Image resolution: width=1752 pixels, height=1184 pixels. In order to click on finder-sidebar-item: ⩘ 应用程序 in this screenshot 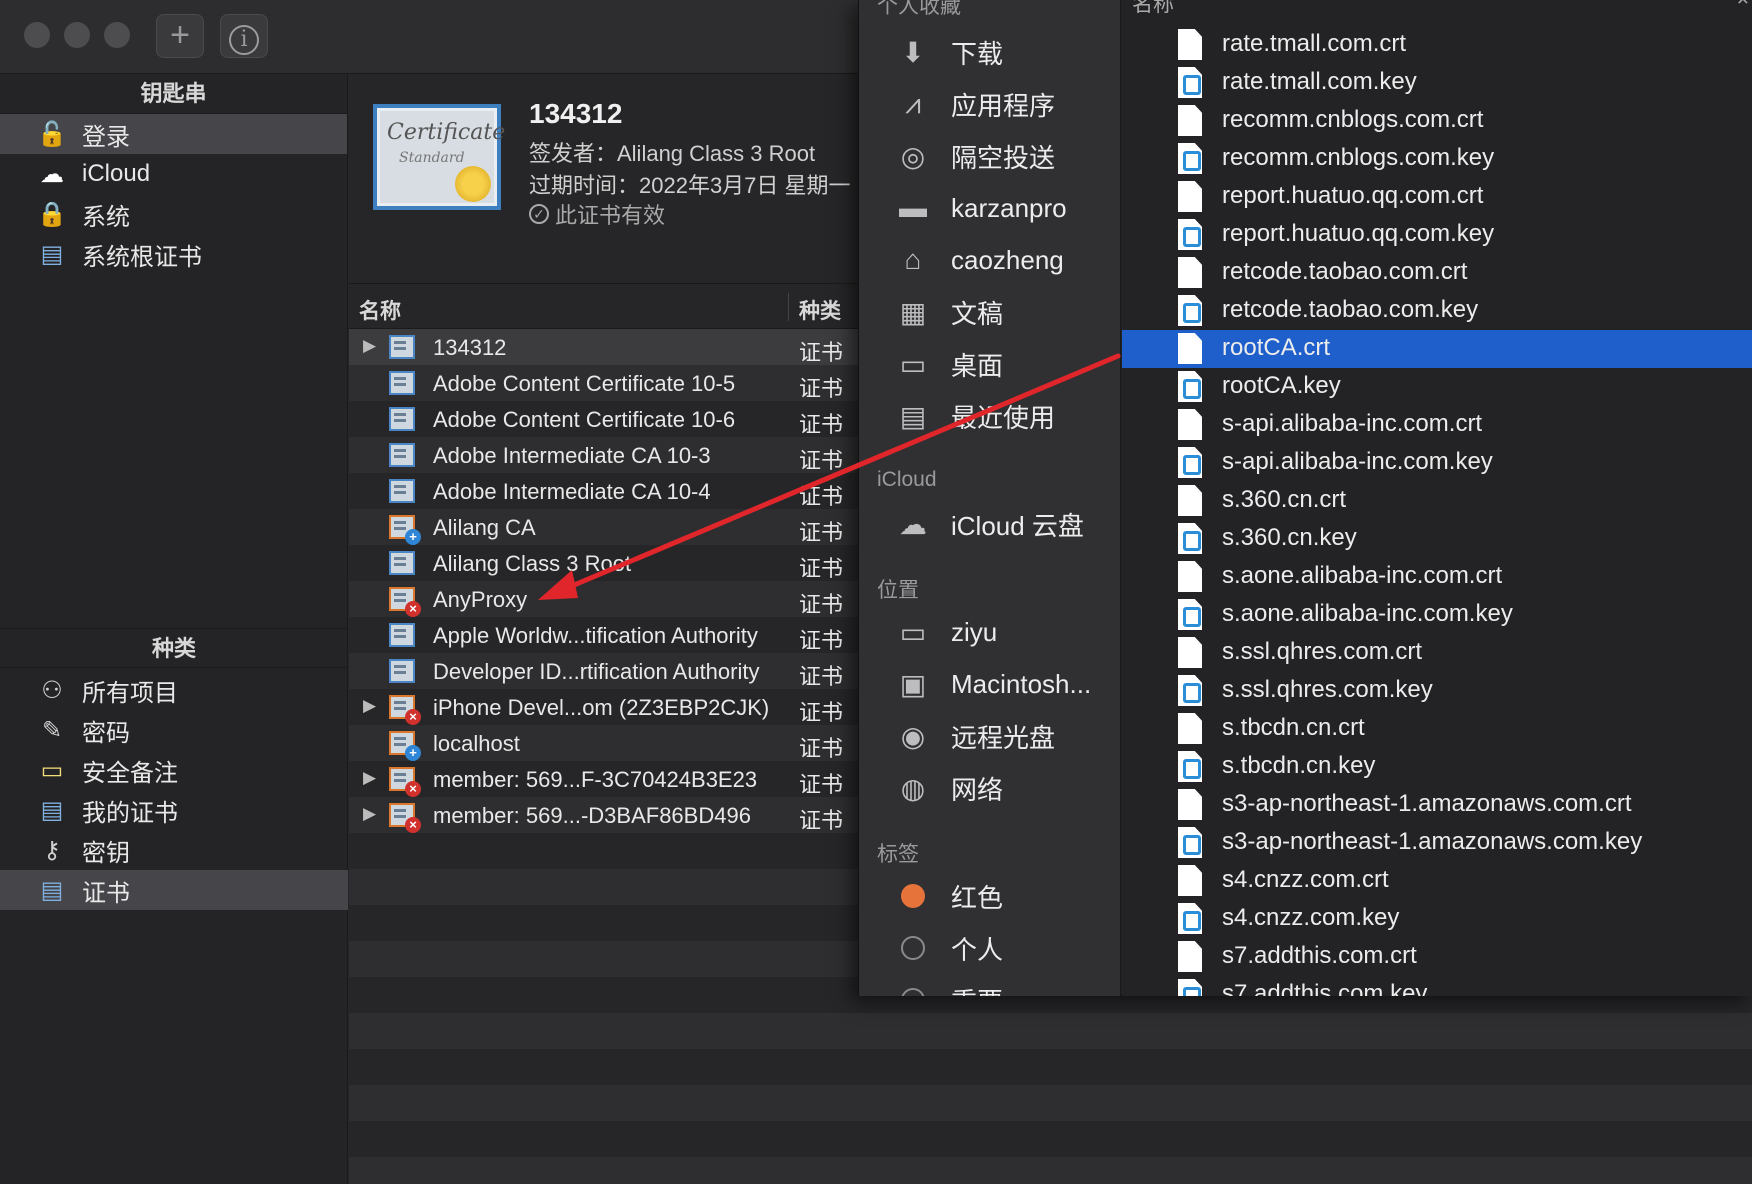, I will do `click(974, 104)`.